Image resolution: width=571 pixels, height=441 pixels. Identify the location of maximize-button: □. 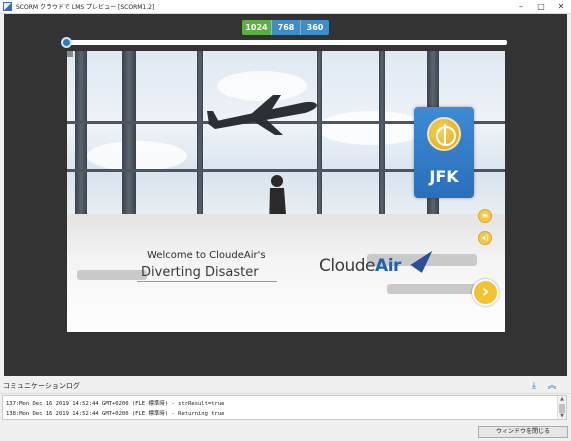
(541, 7).